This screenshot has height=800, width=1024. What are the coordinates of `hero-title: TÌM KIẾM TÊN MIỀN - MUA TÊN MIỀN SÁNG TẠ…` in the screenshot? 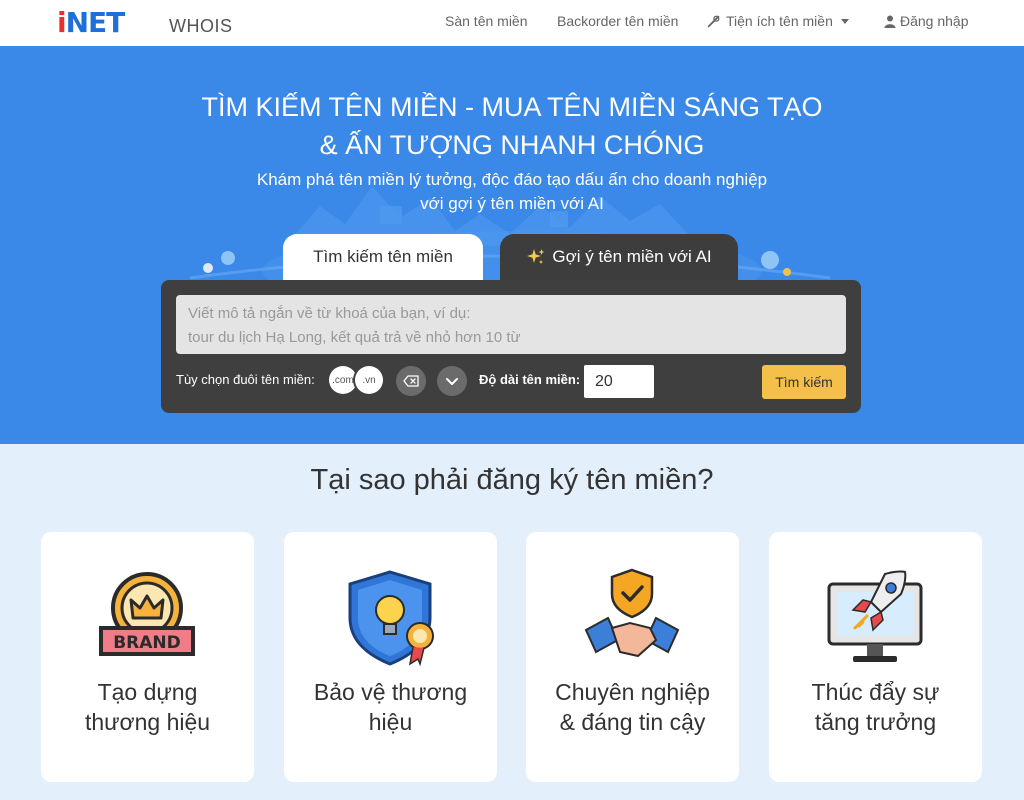 It's located at (512, 126).